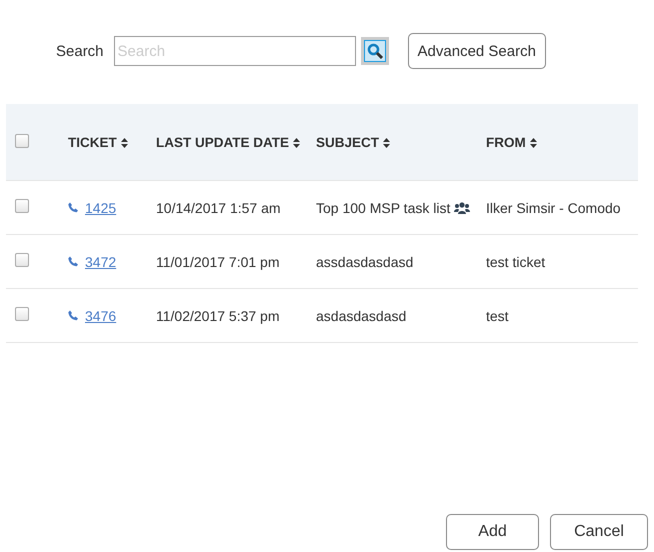 The image size is (654, 552). I want to click on search-button, so click(374, 51).